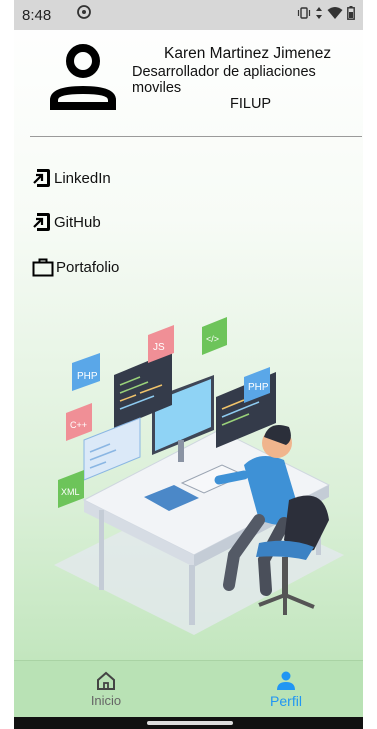  I want to click on xml-tag: XML, so click(70, 492).